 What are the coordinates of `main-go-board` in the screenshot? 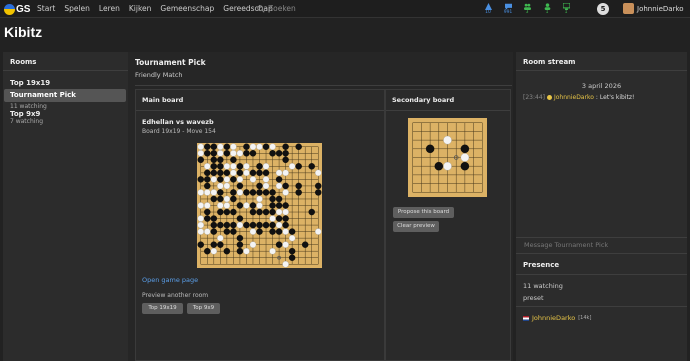 It's located at (259, 205).